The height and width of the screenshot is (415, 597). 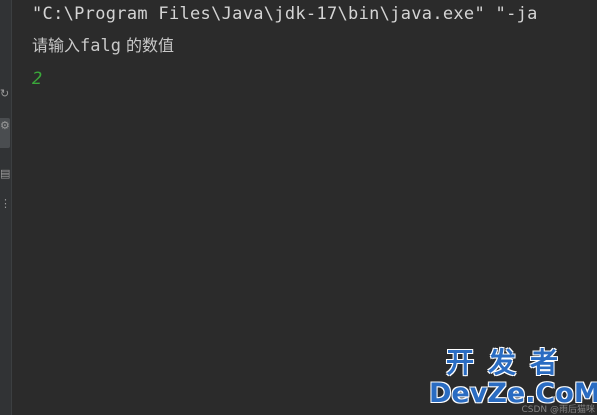 What do you see at coordinates (508, 362) in the screenshot?
I see `watermark-top: 开发者` at bounding box center [508, 362].